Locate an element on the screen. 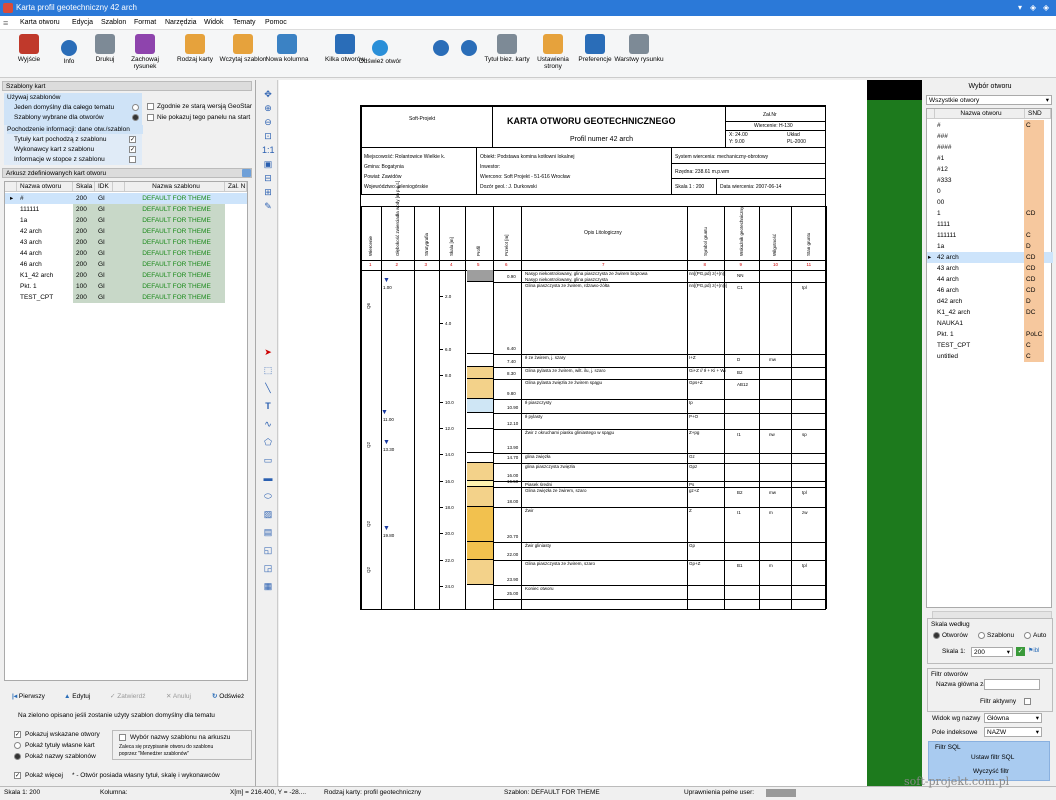 Image resolution: width=1056 pixels, height=800 pixels. group-icon: ▦ is located at coordinates (268, 586).